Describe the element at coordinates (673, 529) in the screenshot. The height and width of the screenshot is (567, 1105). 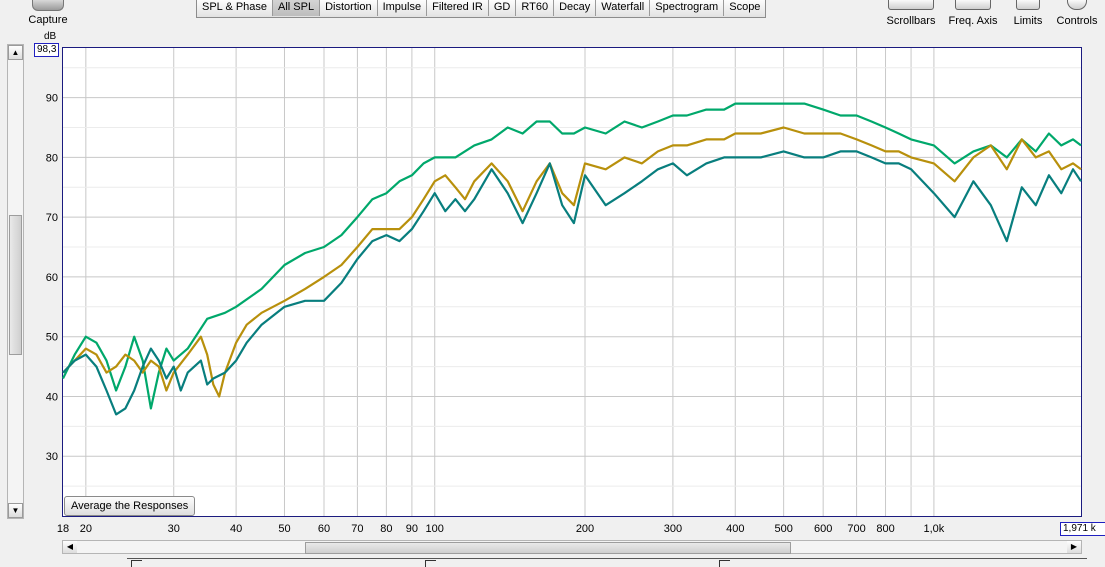
I see `x-tick-label: 300` at that location.